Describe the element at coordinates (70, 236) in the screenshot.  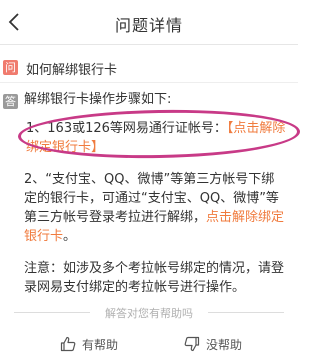
I see `step-2-end: 。` at that location.